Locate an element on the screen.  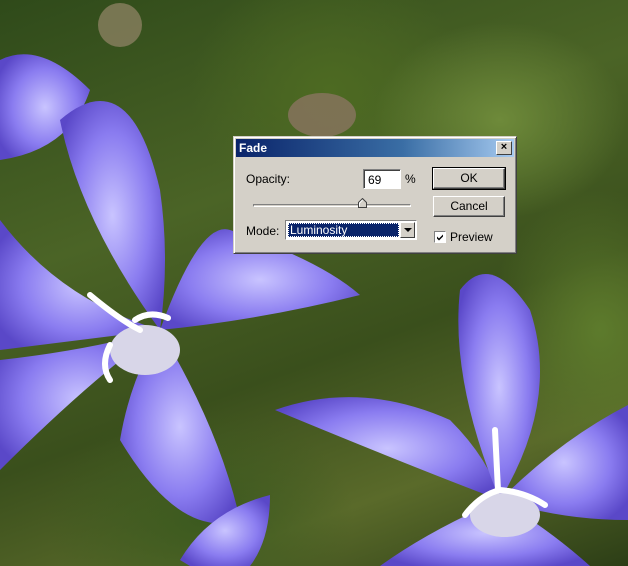
percent-label: % is located at coordinates (410, 179).